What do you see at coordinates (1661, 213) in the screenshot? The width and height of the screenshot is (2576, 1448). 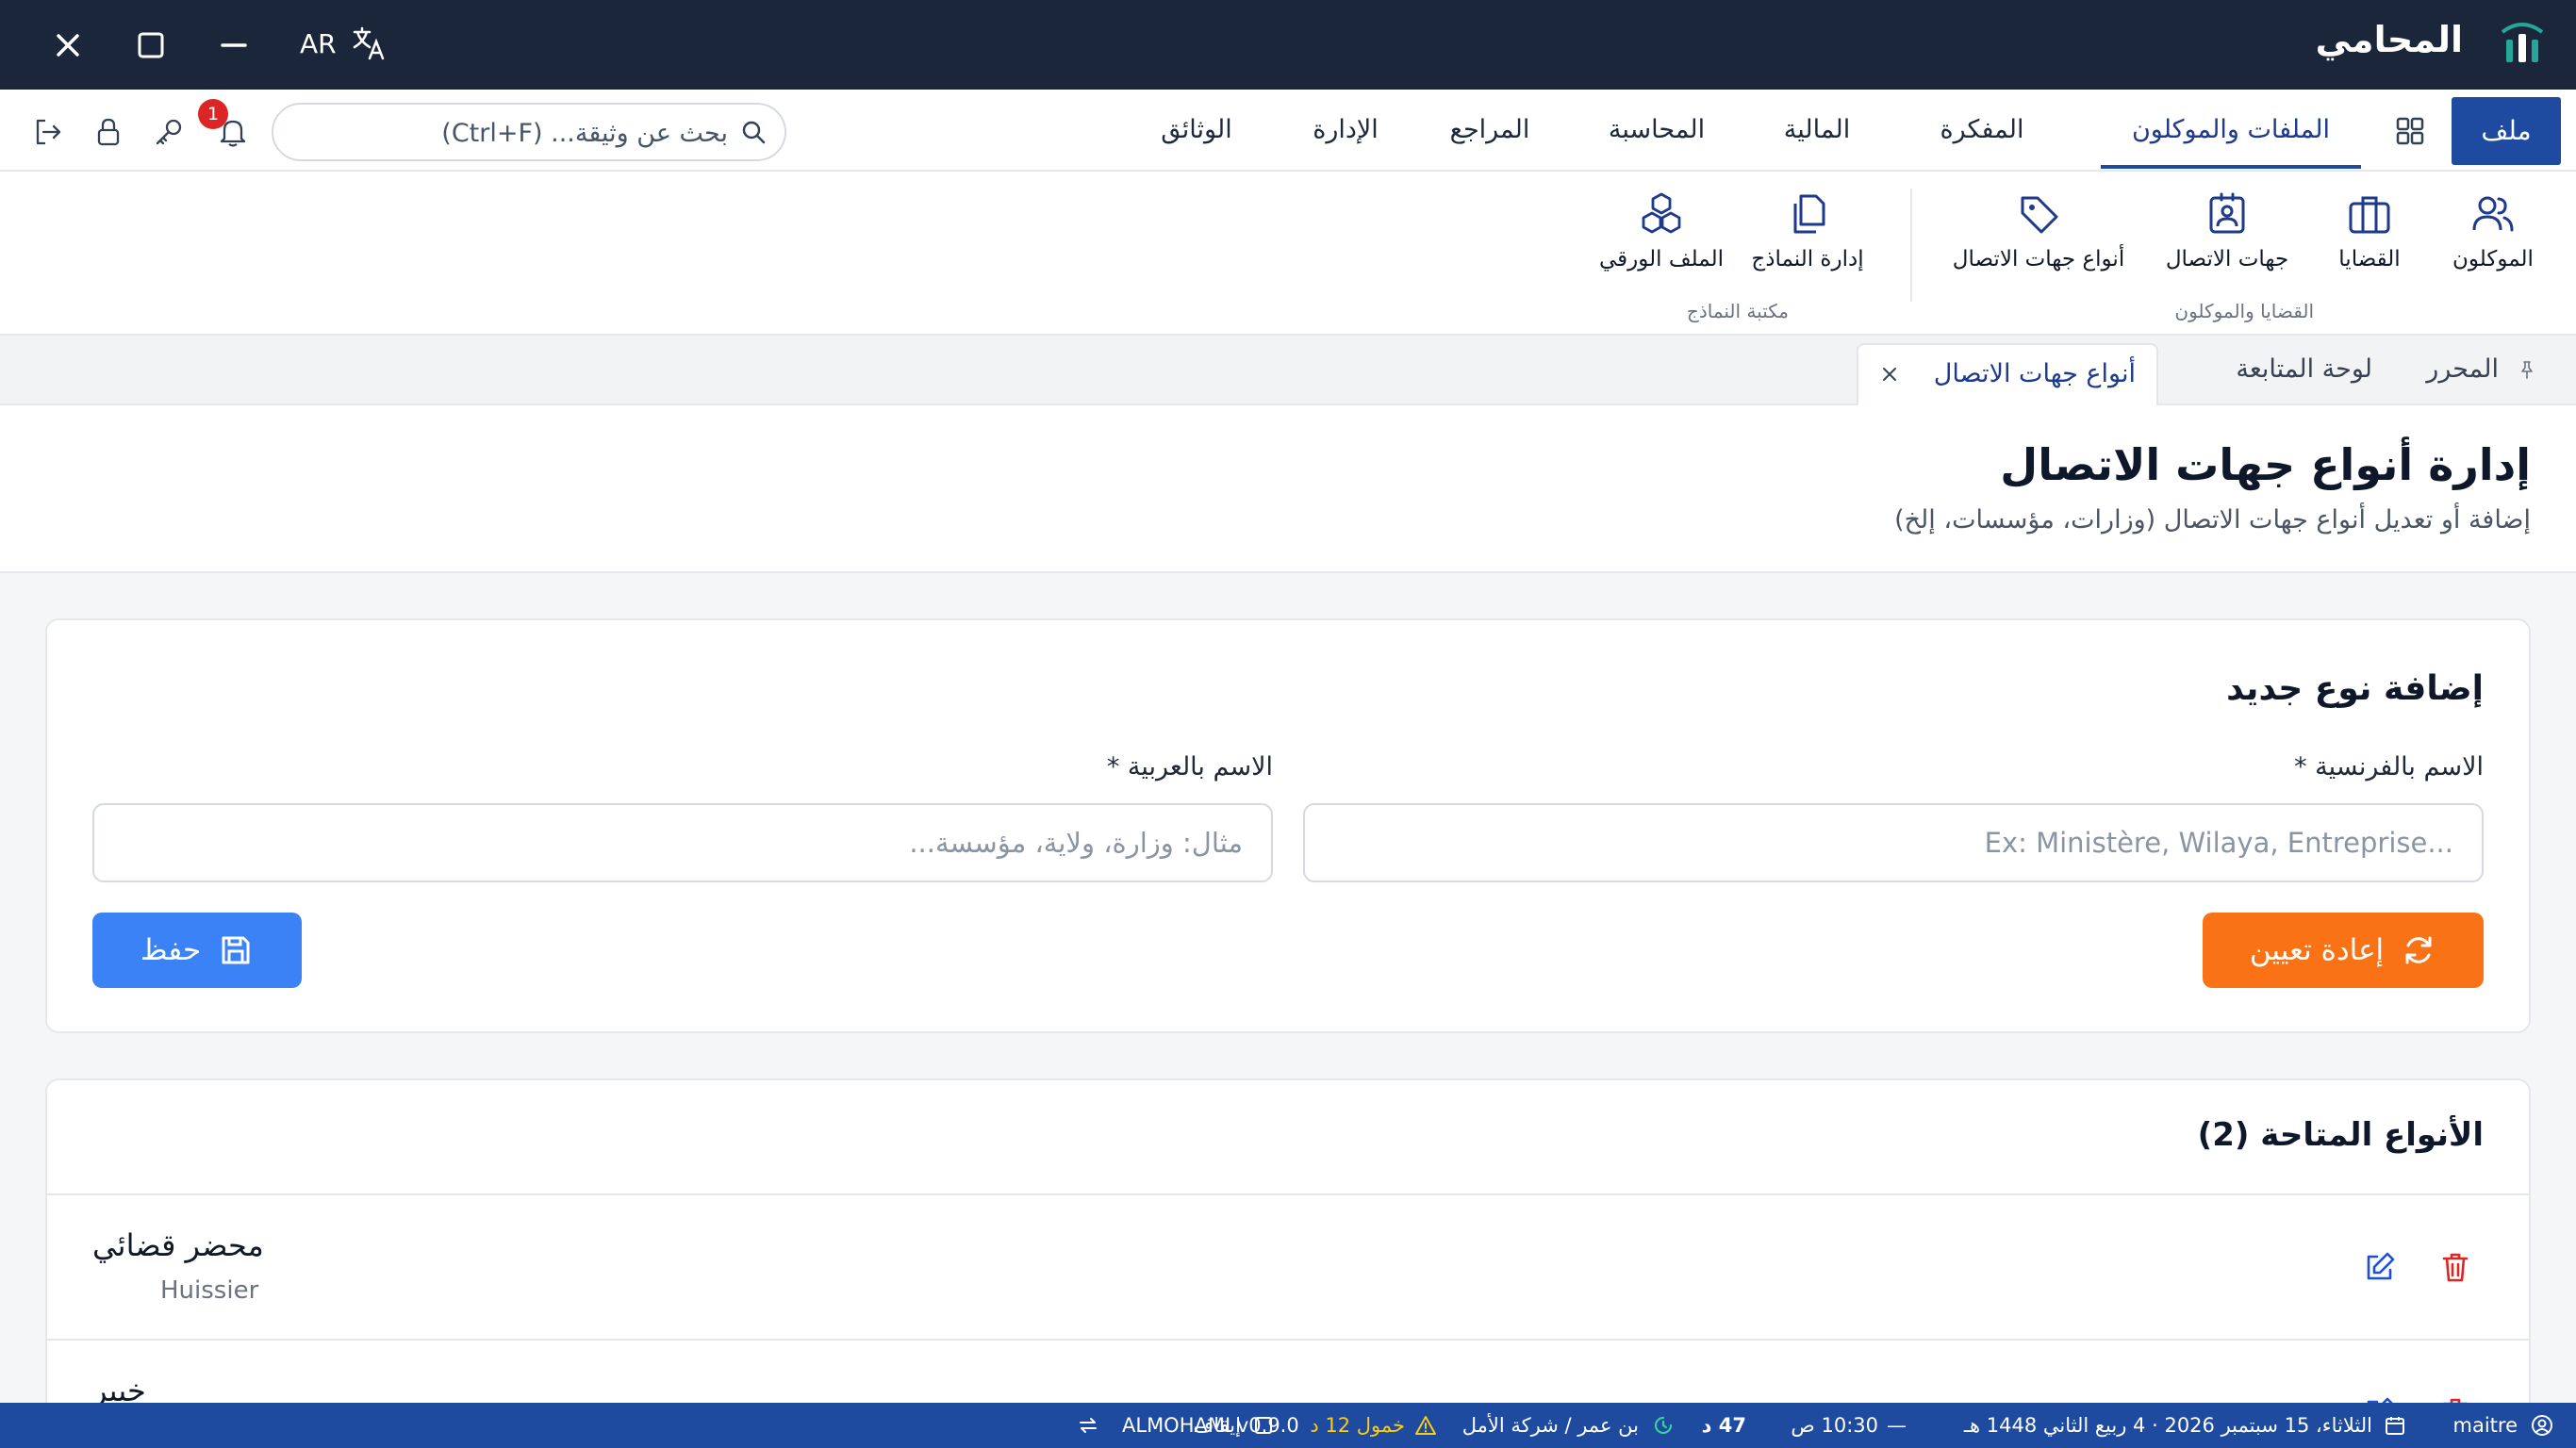 I see `boxes-icon` at bounding box center [1661, 213].